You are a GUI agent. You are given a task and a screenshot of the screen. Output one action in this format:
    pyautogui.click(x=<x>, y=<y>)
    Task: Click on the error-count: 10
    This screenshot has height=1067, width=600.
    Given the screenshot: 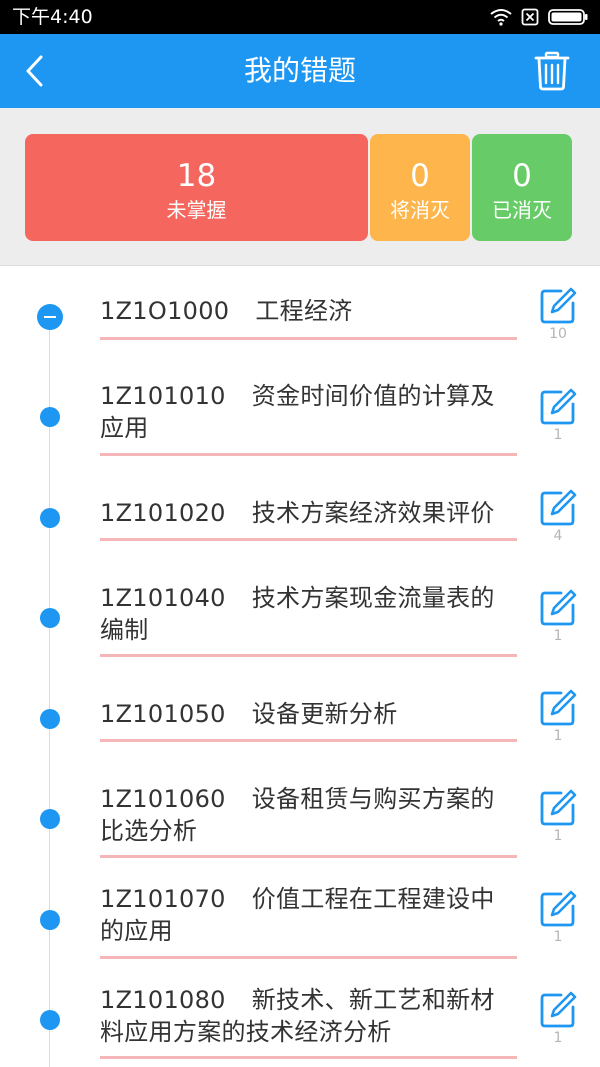 What is the action you would take?
    pyautogui.click(x=558, y=334)
    